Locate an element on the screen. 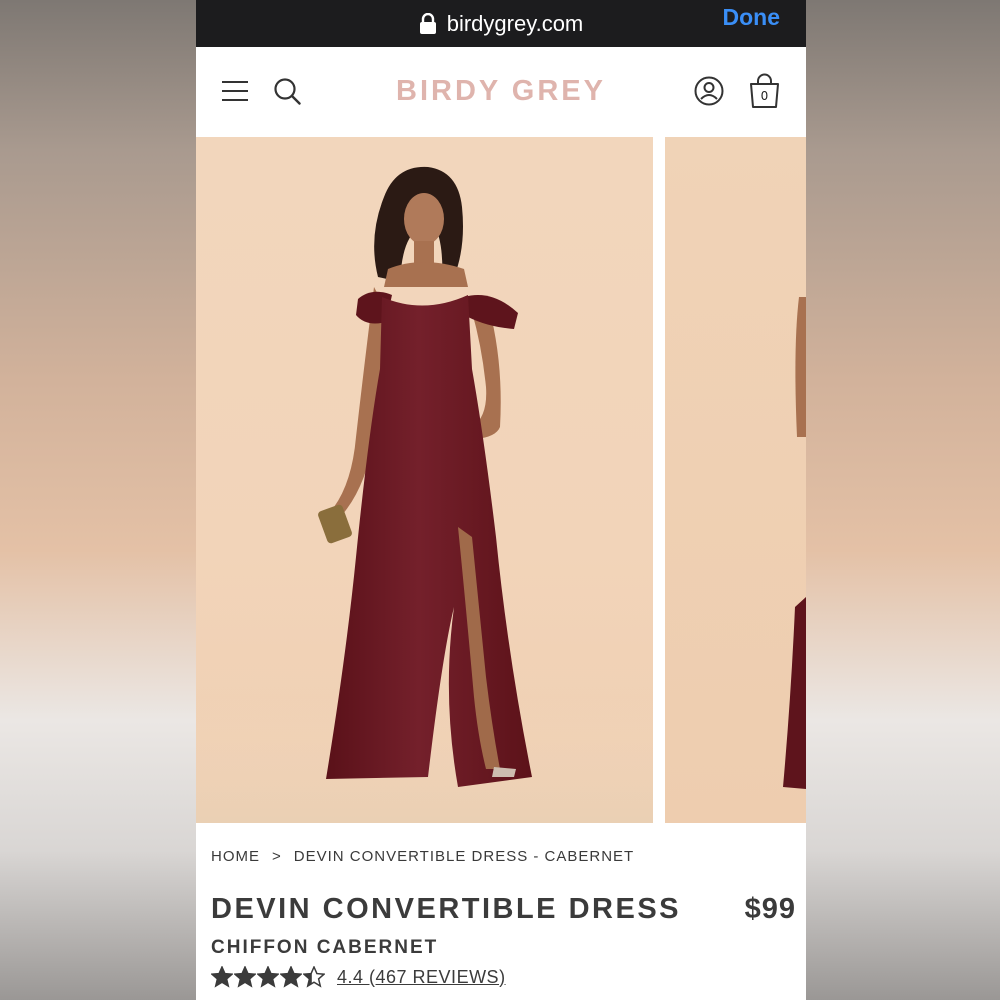 The width and height of the screenshot is (1000, 1000). breadcrumb: HOME > DEVIN CONVERTIBLE DRESS - CABERNET is located at coordinates (422, 856).